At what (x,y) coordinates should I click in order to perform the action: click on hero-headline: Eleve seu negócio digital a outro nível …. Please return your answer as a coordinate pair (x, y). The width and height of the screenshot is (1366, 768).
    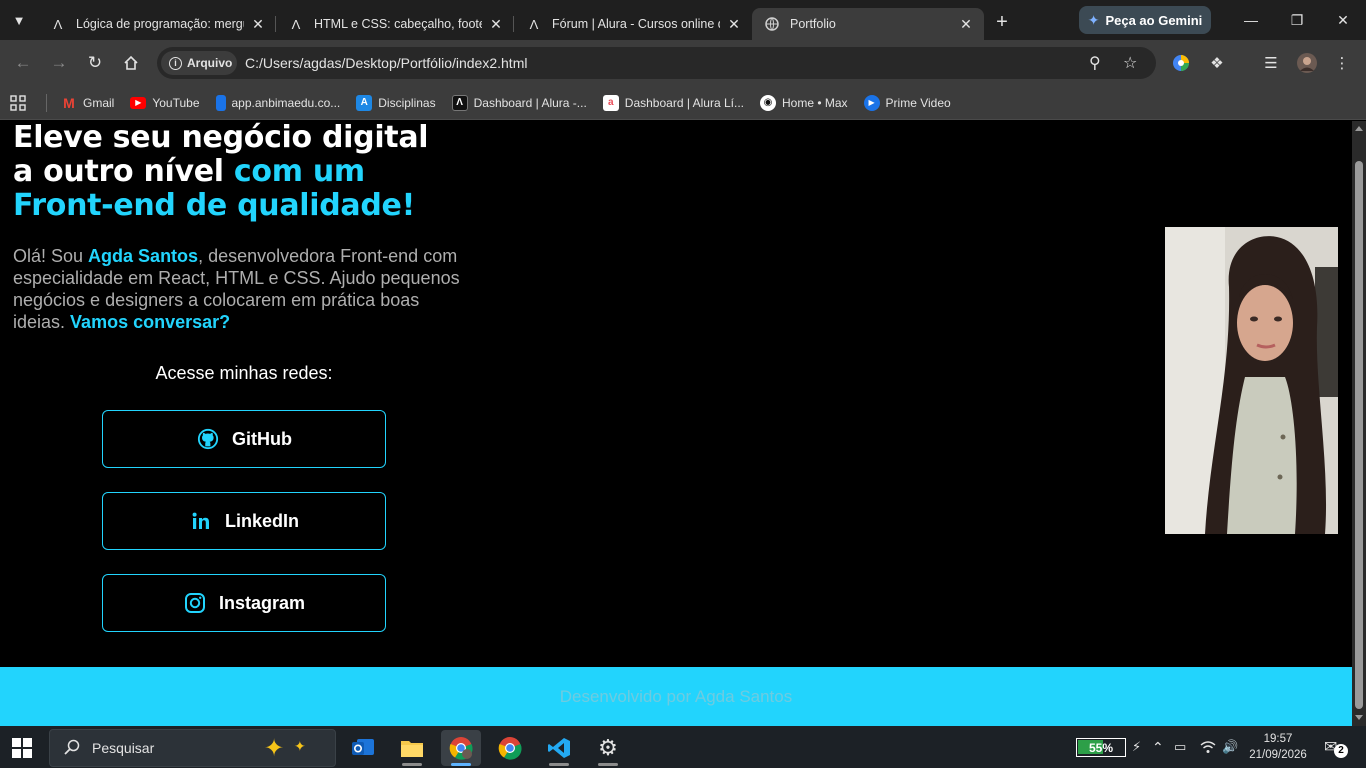
    Looking at the image, I should click on (253, 172).